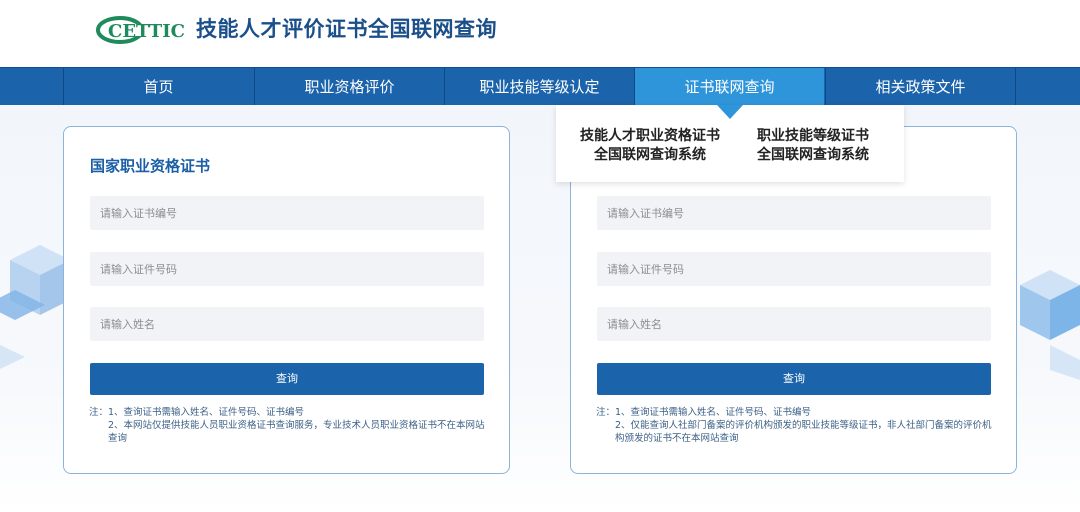 Image resolution: width=1080 pixels, height=512 pixels. What do you see at coordinates (813, 146) in the screenshot?
I see `dropdown-item-skill-level-query: 职业技能等级证书 全国联网查询系统` at bounding box center [813, 146].